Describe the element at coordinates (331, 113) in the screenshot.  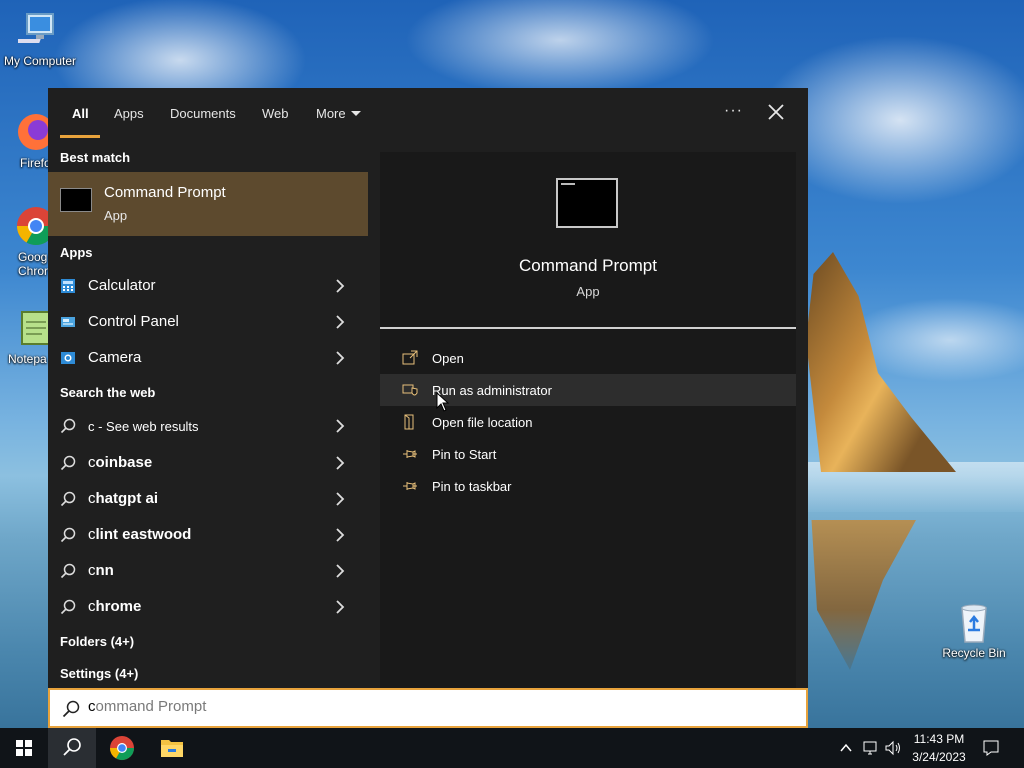
I see `tab-more-label: More` at that location.